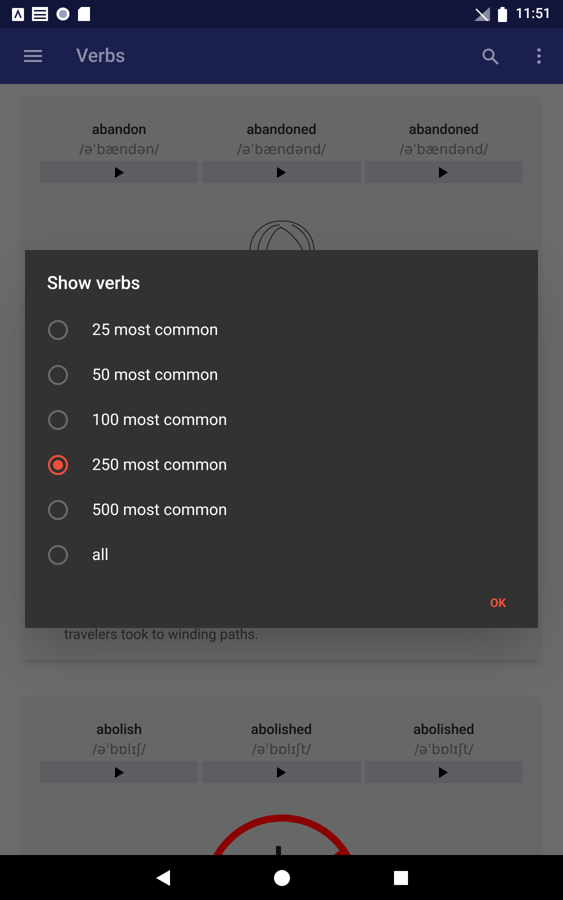  Describe the element at coordinates (281, 374) in the screenshot. I see `radio-option: 50 most common` at that location.